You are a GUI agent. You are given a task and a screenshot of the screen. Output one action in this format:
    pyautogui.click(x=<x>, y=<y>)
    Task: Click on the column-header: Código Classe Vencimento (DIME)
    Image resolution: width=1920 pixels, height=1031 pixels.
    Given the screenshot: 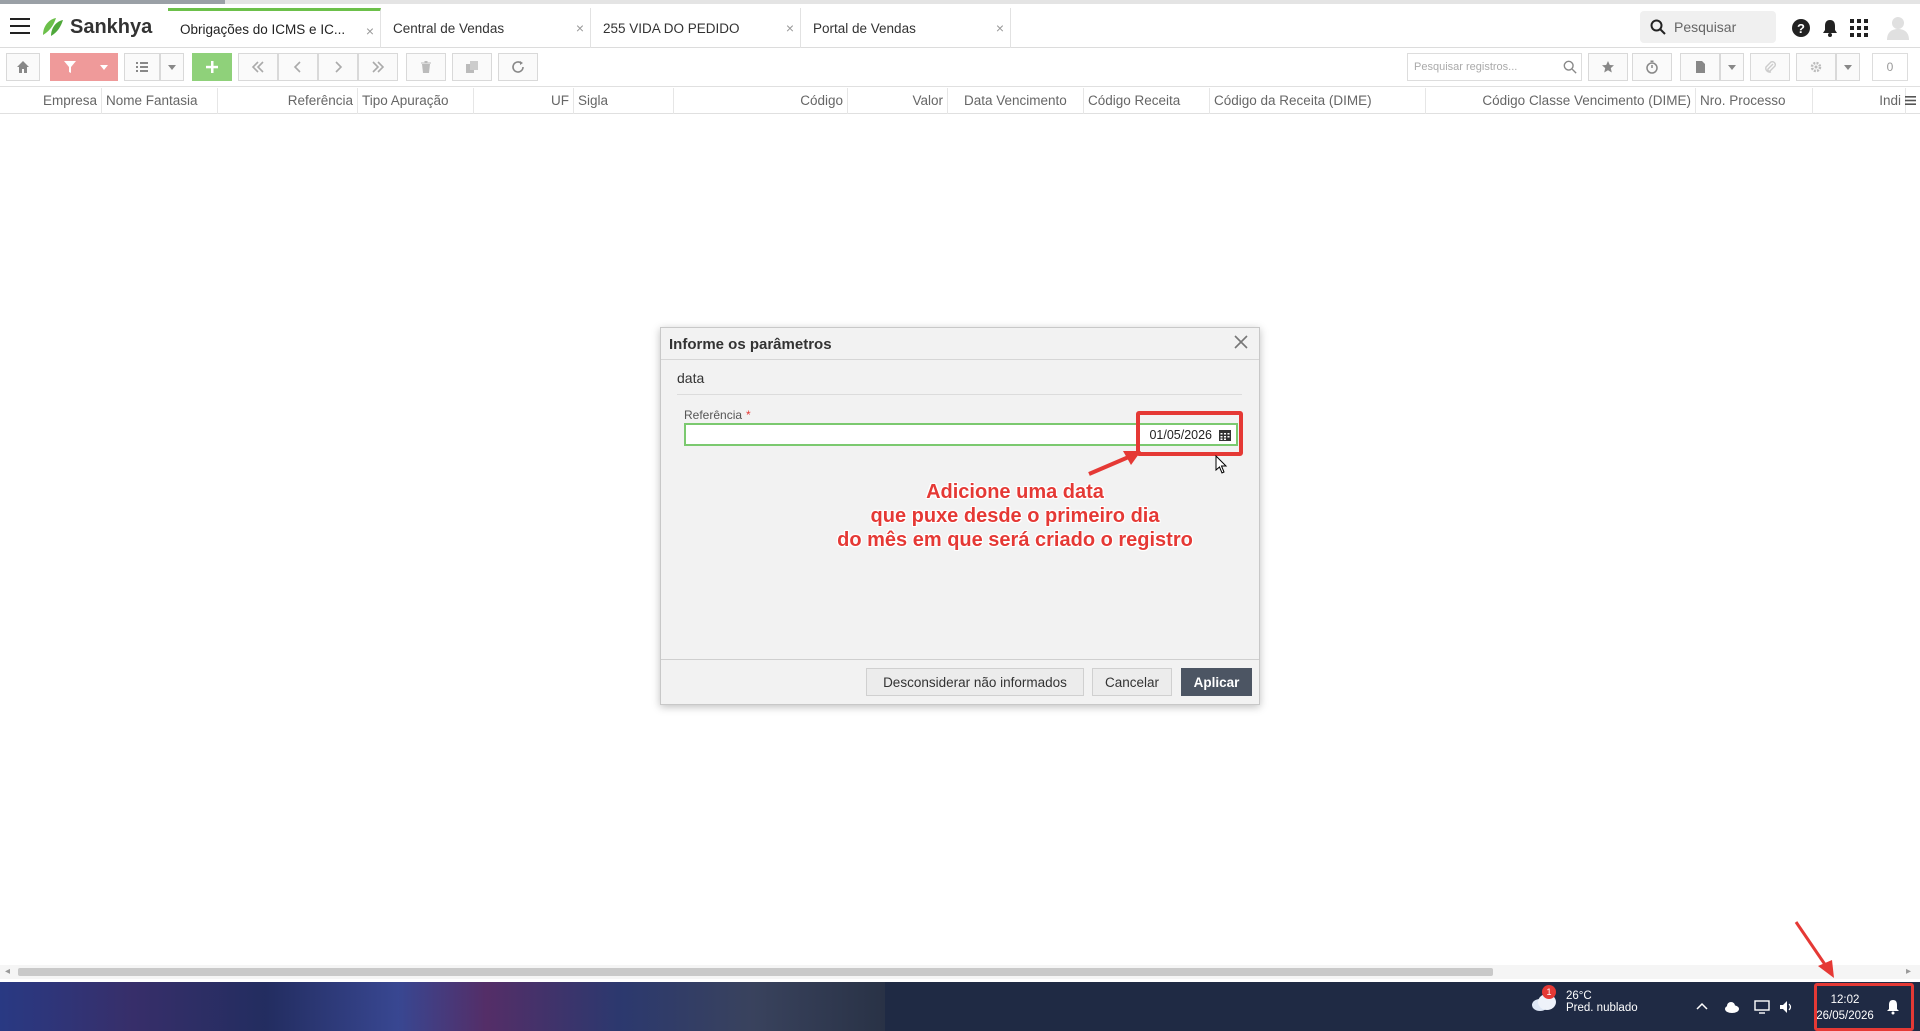 What is the action you would take?
    pyautogui.click(x=1561, y=101)
    